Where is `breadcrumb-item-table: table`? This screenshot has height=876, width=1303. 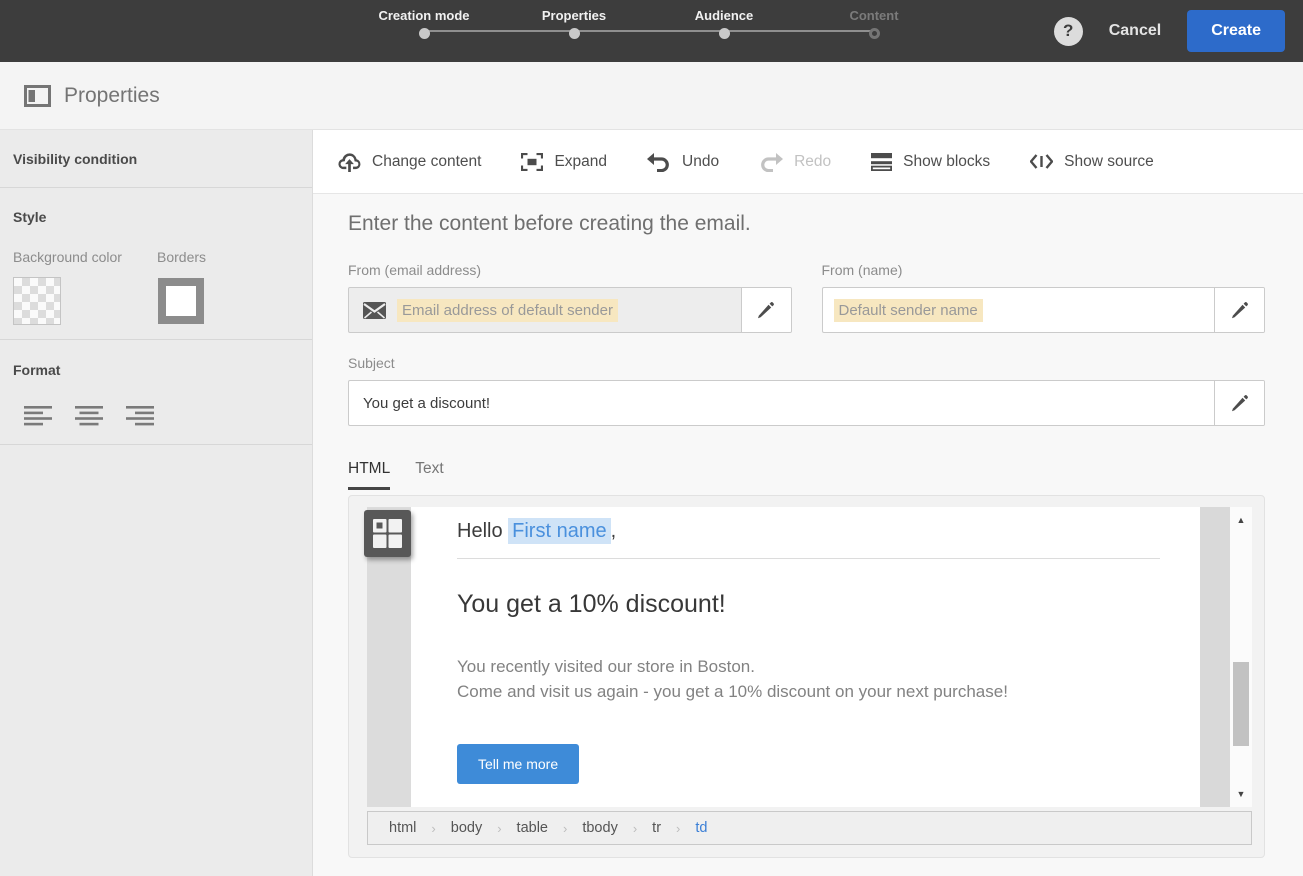 breadcrumb-item-table: table is located at coordinates (532, 828).